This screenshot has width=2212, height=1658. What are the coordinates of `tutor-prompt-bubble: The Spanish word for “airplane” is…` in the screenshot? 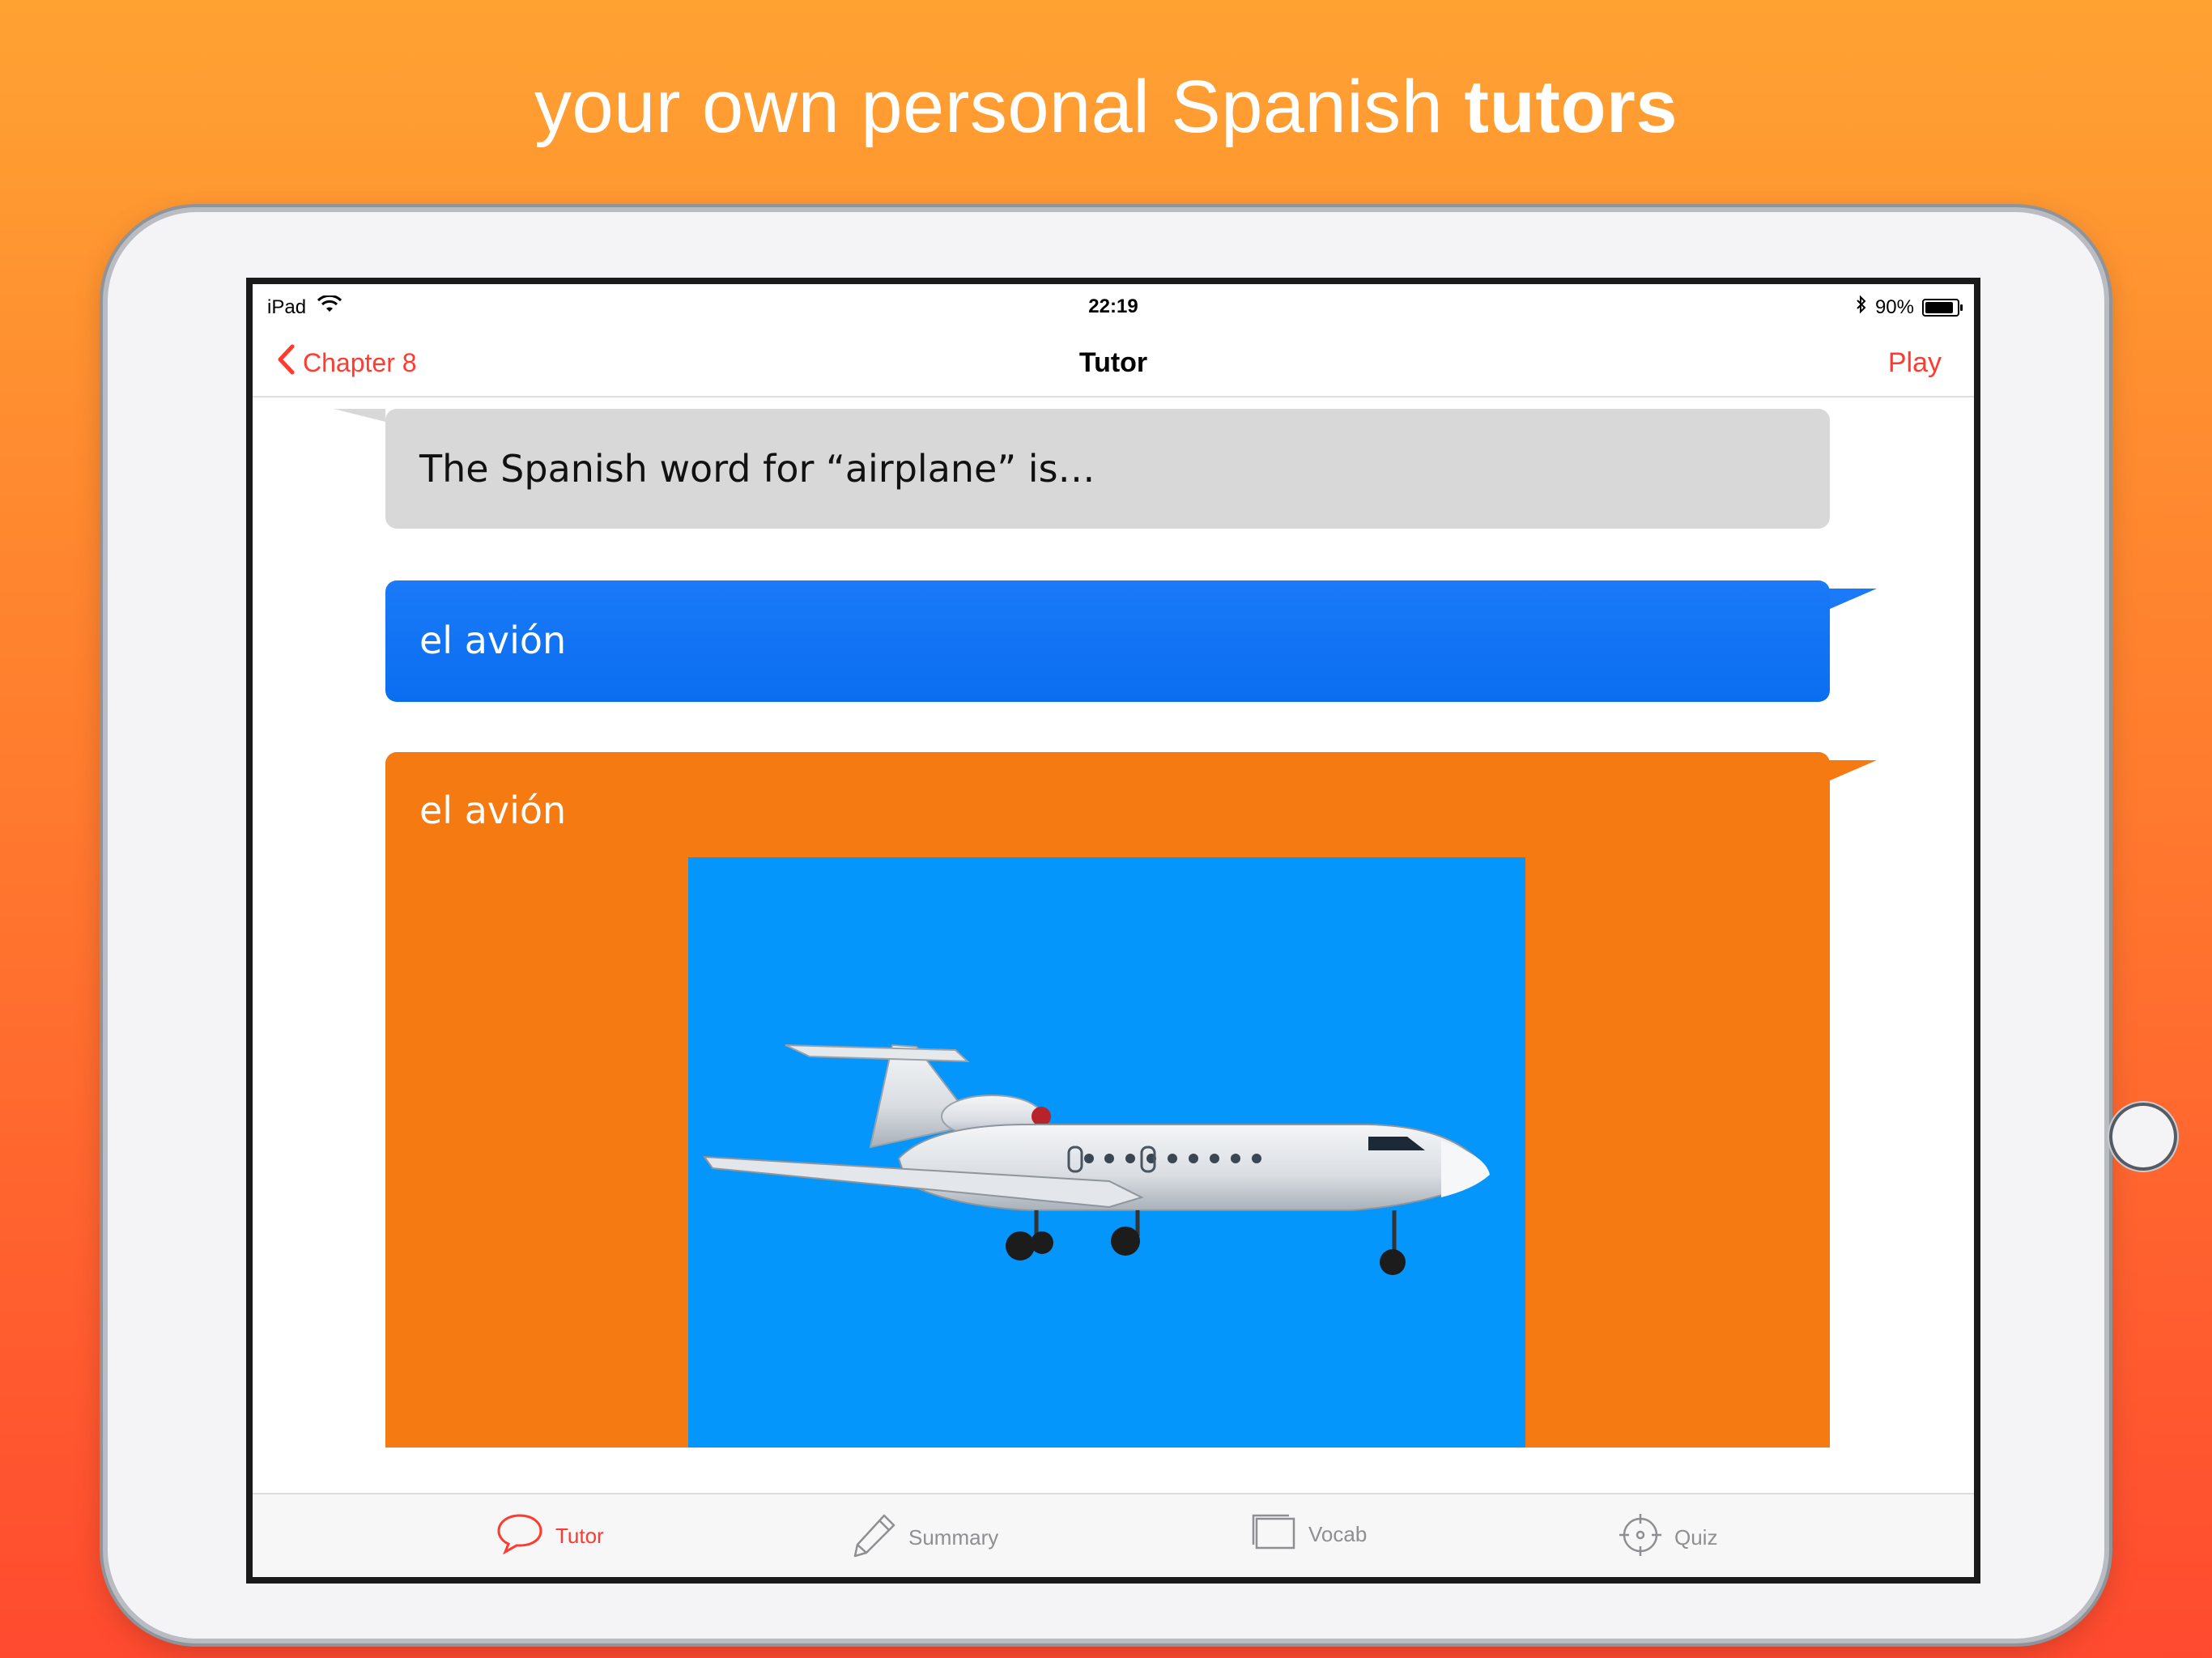 It's located at (1107, 469).